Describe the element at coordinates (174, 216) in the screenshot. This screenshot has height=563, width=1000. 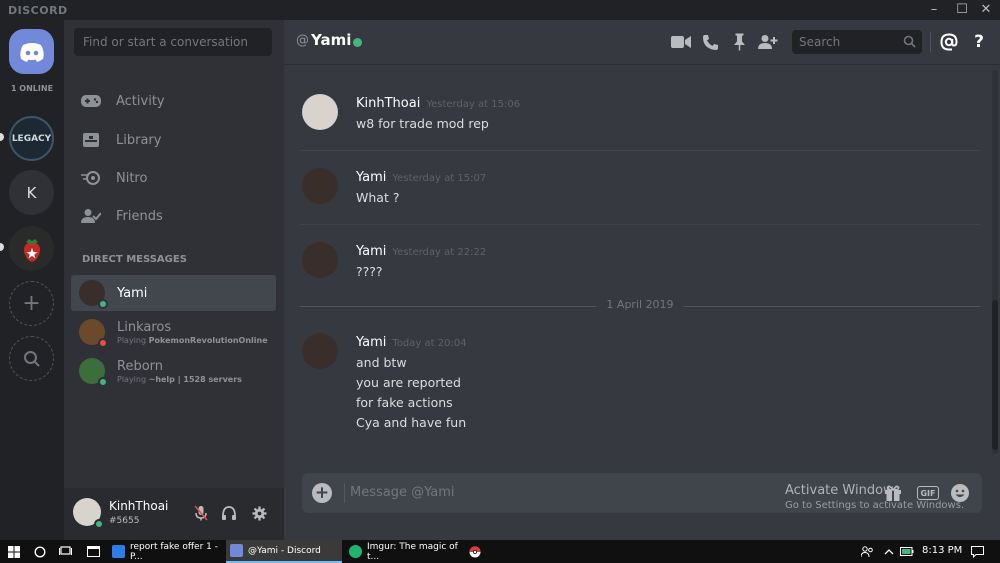
I see `nav-friends: Friends` at that location.